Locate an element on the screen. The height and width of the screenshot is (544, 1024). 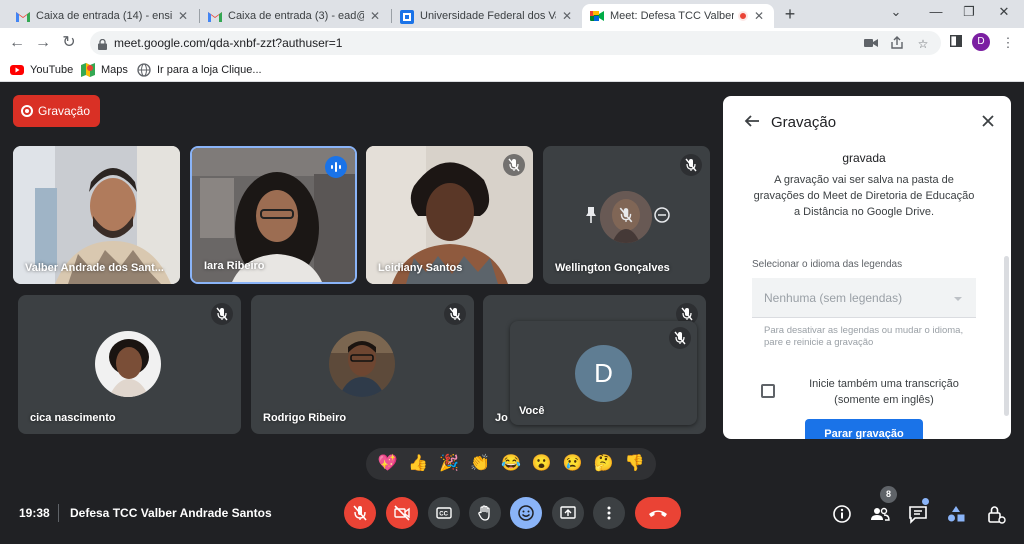
profile-avatar: D is located at coordinates (981, 42).